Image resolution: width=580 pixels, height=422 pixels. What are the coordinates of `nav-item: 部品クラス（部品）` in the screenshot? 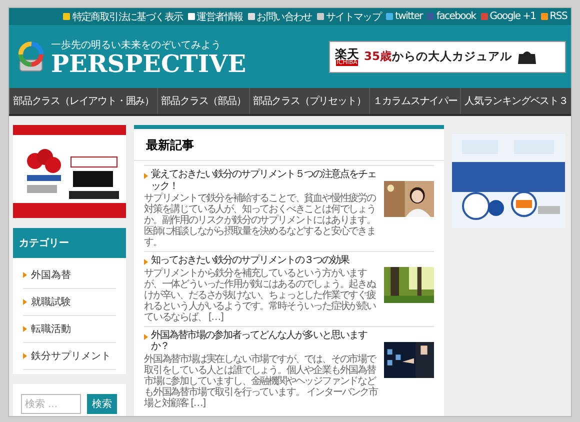 It's located at (203, 101).